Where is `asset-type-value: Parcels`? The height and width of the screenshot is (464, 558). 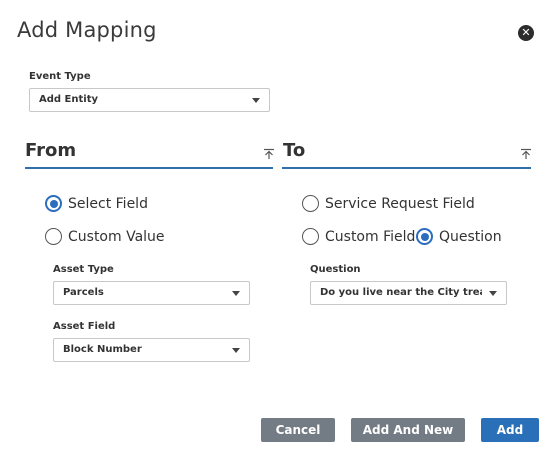 asset-type-value: Parcels is located at coordinates (83, 292).